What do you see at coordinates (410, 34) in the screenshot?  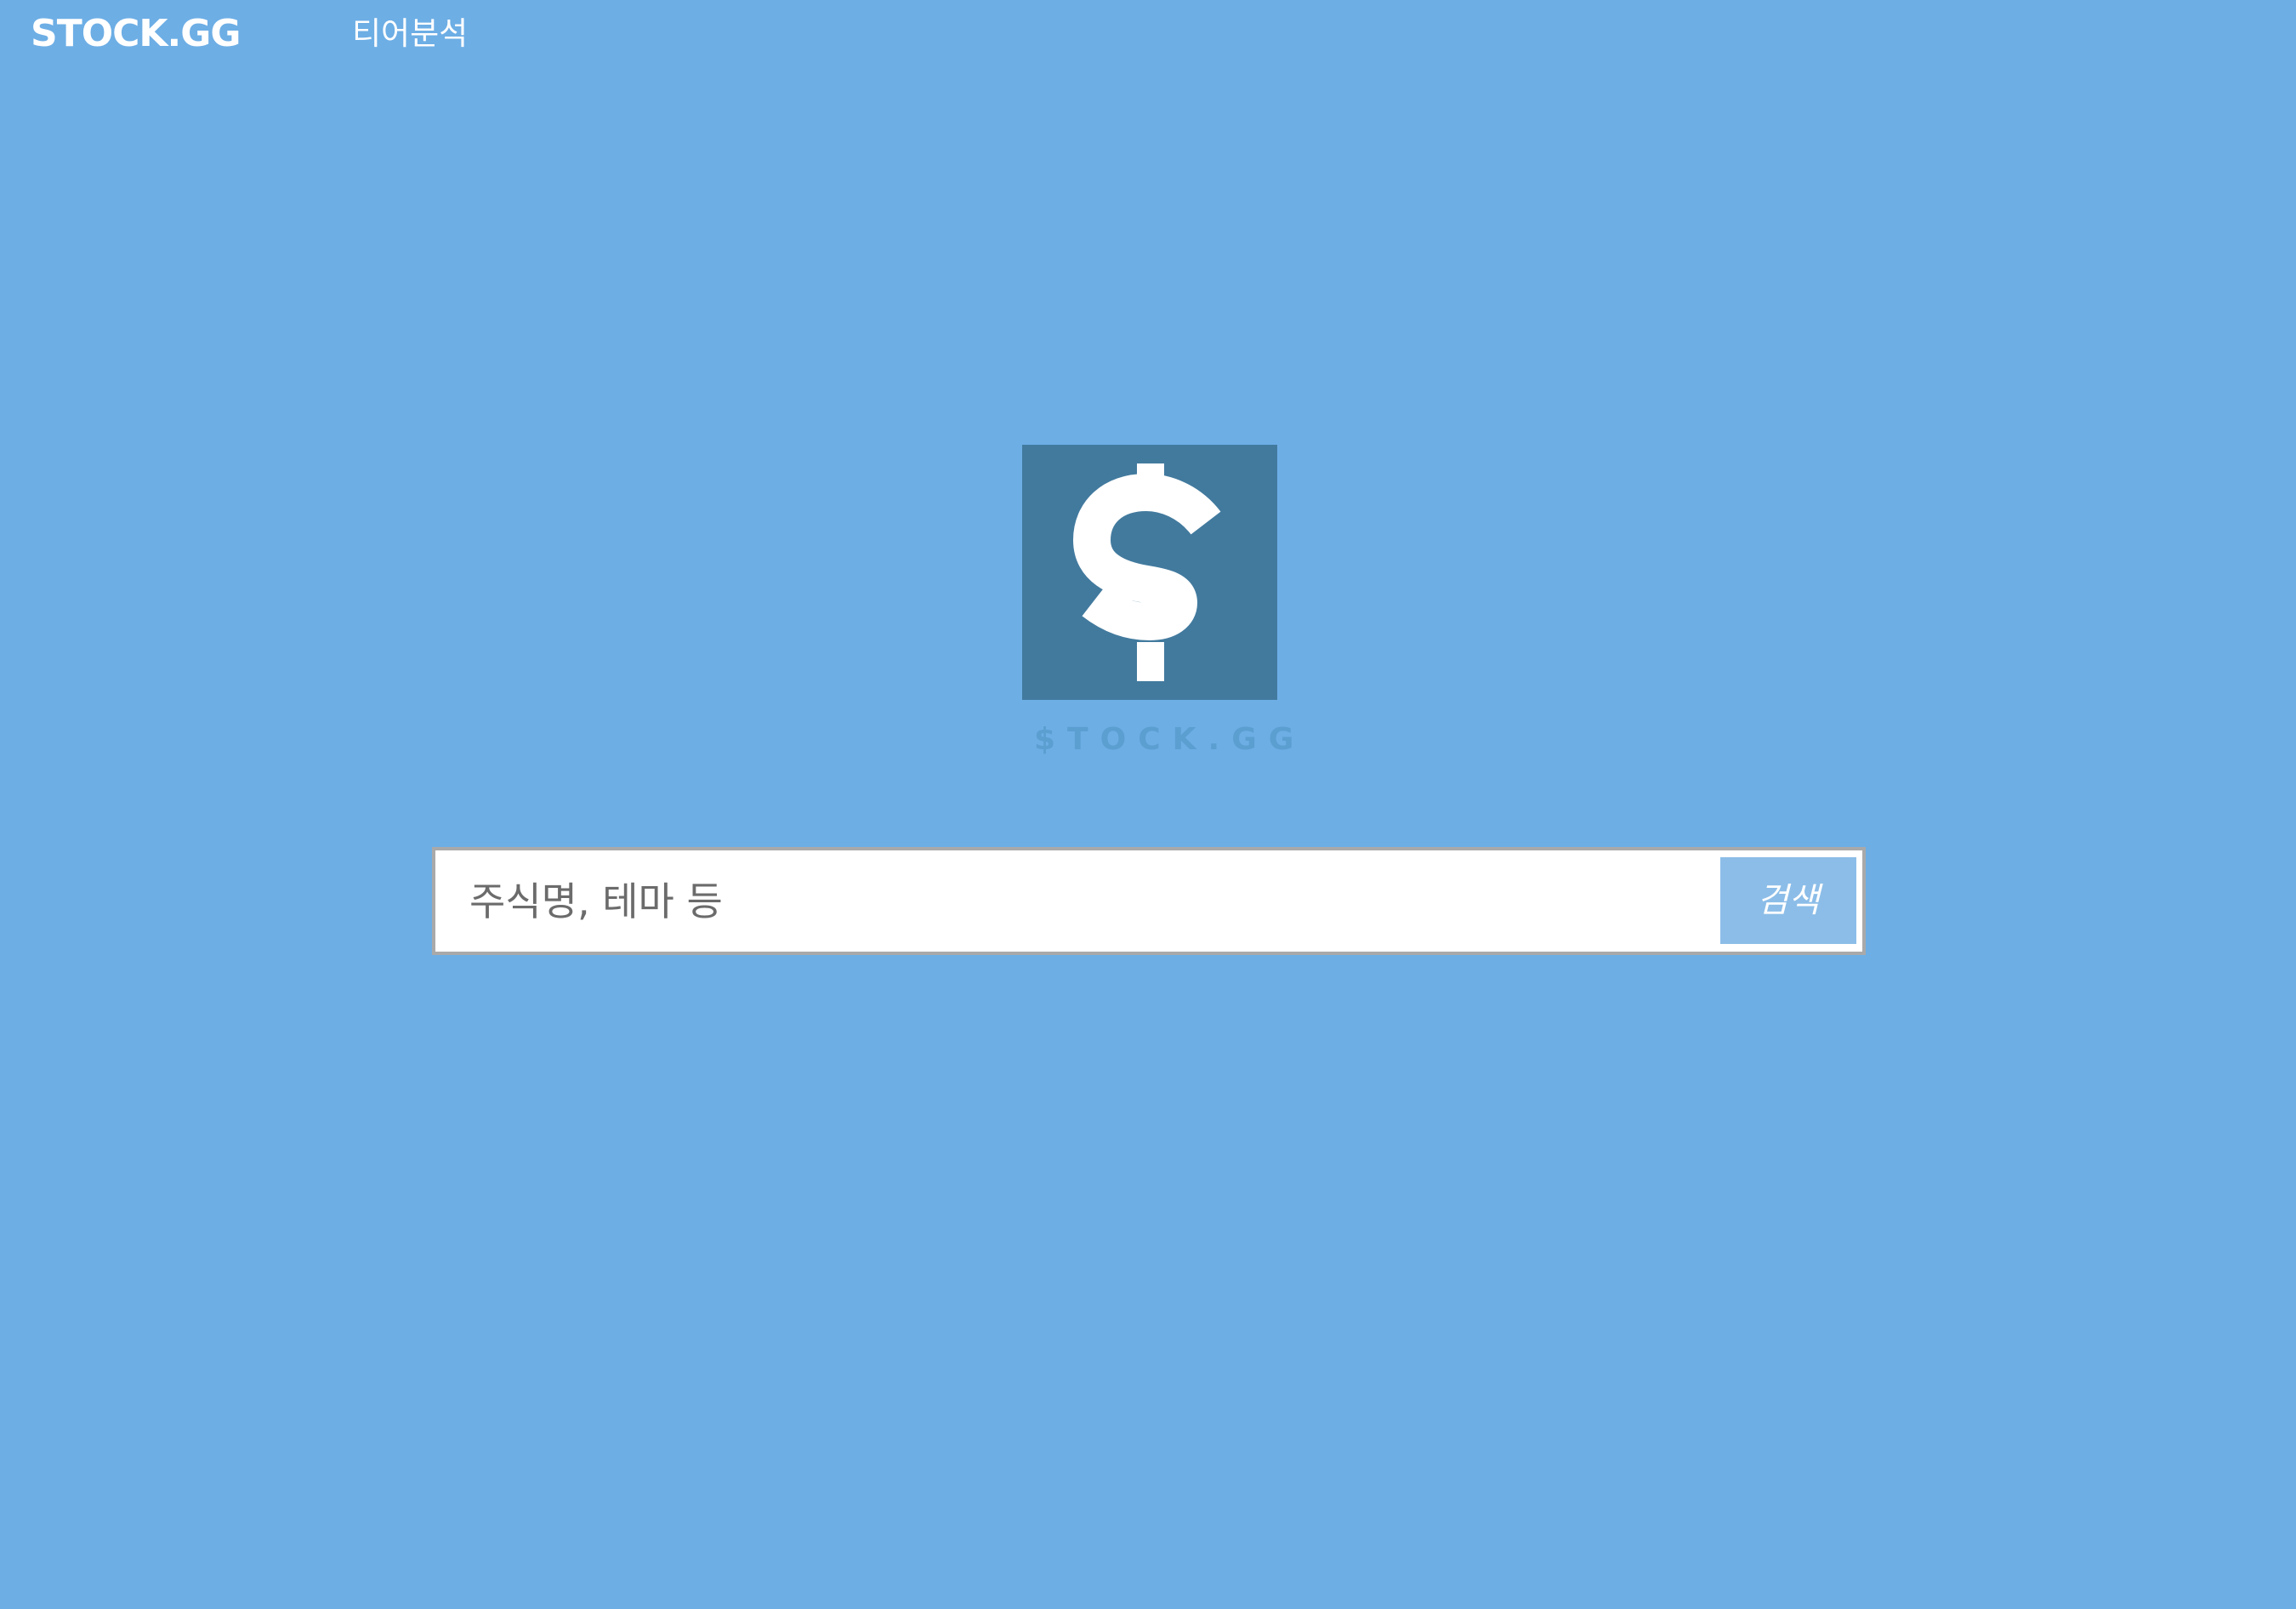 I see `nav-link-tier-analysis: 티어분석` at bounding box center [410, 34].